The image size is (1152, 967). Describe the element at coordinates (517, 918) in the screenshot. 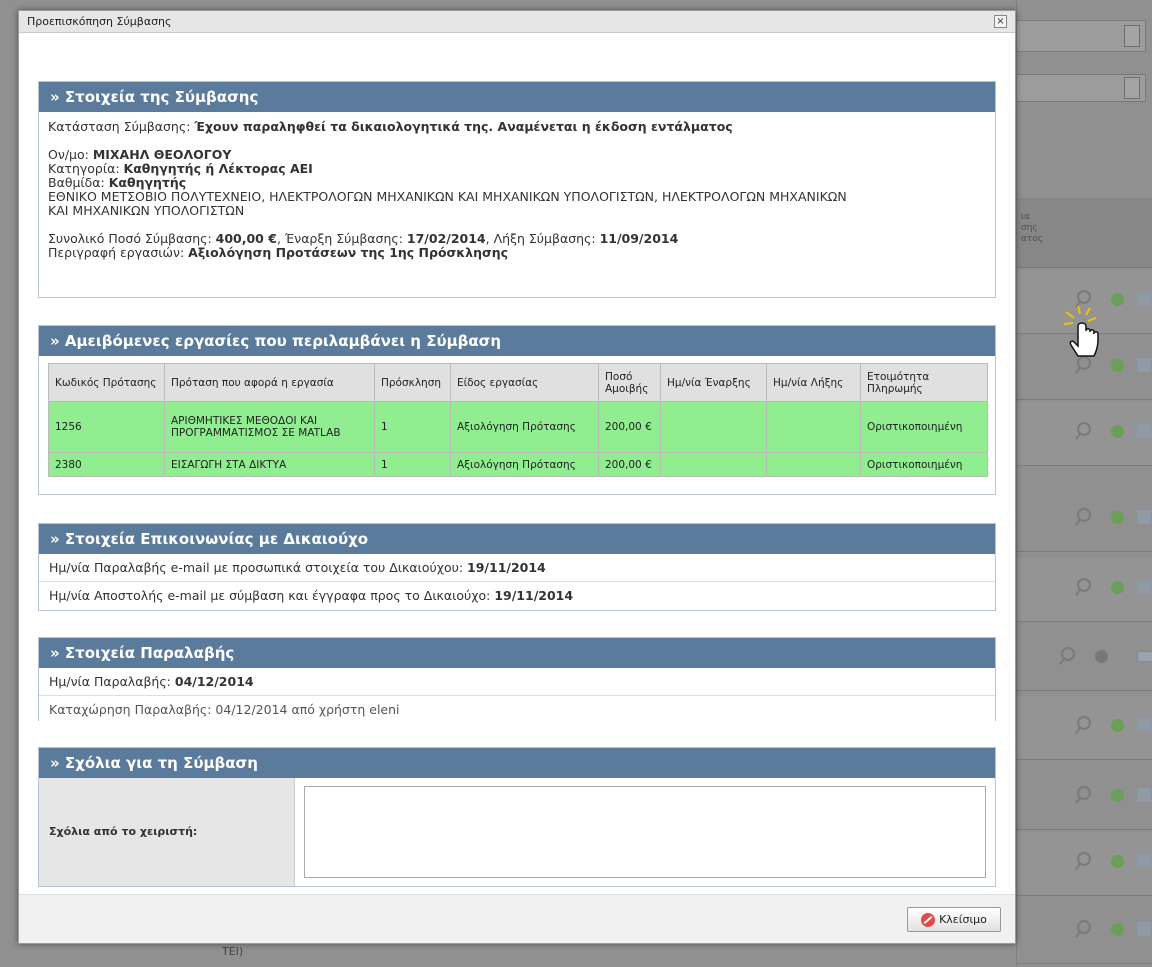

I see `dialog-footer: Κλείσιμο` at that location.